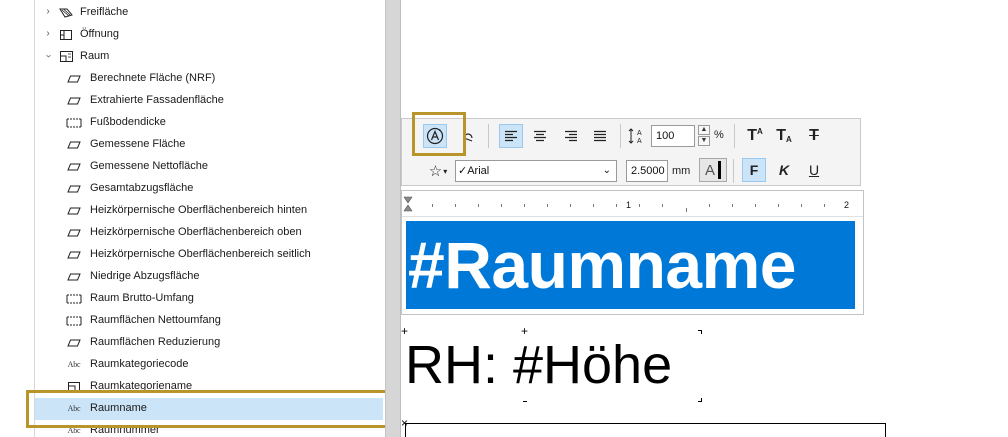 The height and width of the screenshot is (437, 1008). I want to click on panel-splitter, so click(393, 218).